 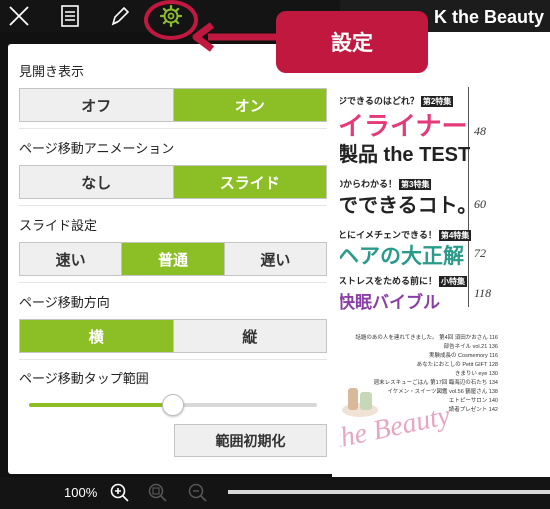 What do you see at coordinates (58, 225) in the screenshot?
I see `slide-setting-label: スライド設定` at bounding box center [58, 225].